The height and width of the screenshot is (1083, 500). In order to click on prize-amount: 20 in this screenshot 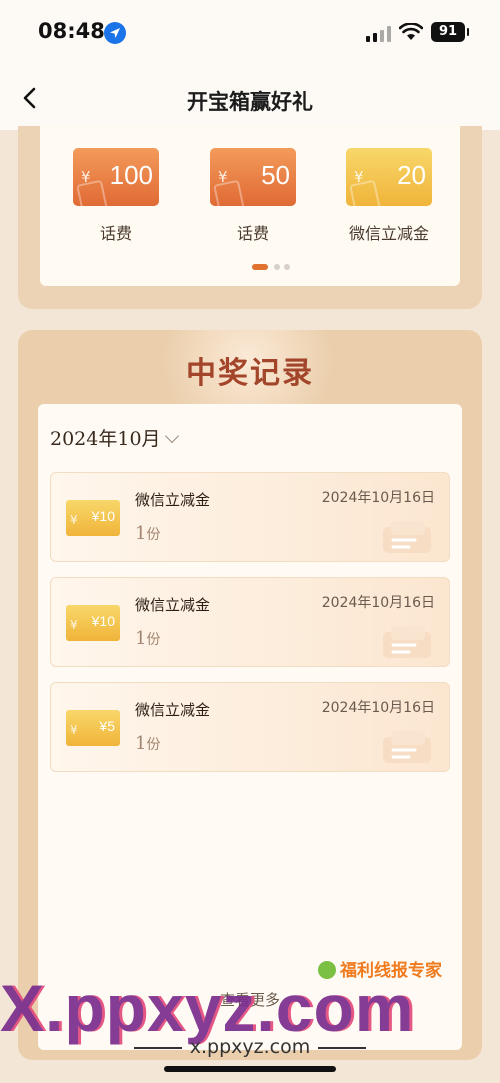, I will do `click(411, 175)`.